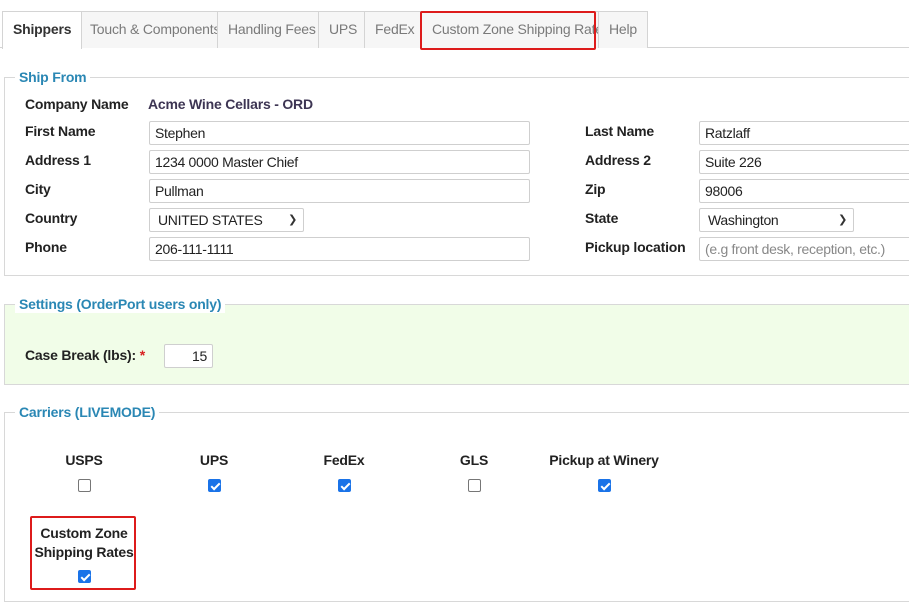 The height and width of the screenshot is (606, 909). What do you see at coordinates (395, 29) in the screenshot?
I see `tab-fedex: FedEx` at bounding box center [395, 29].